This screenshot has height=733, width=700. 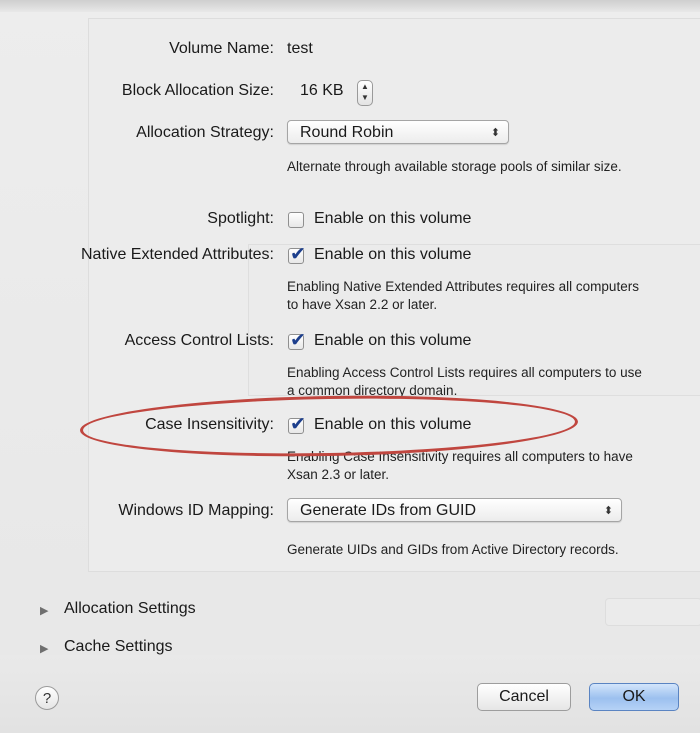 What do you see at coordinates (300, 48) in the screenshot?
I see `volume-name-value: test` at bounding box center [300, 48].